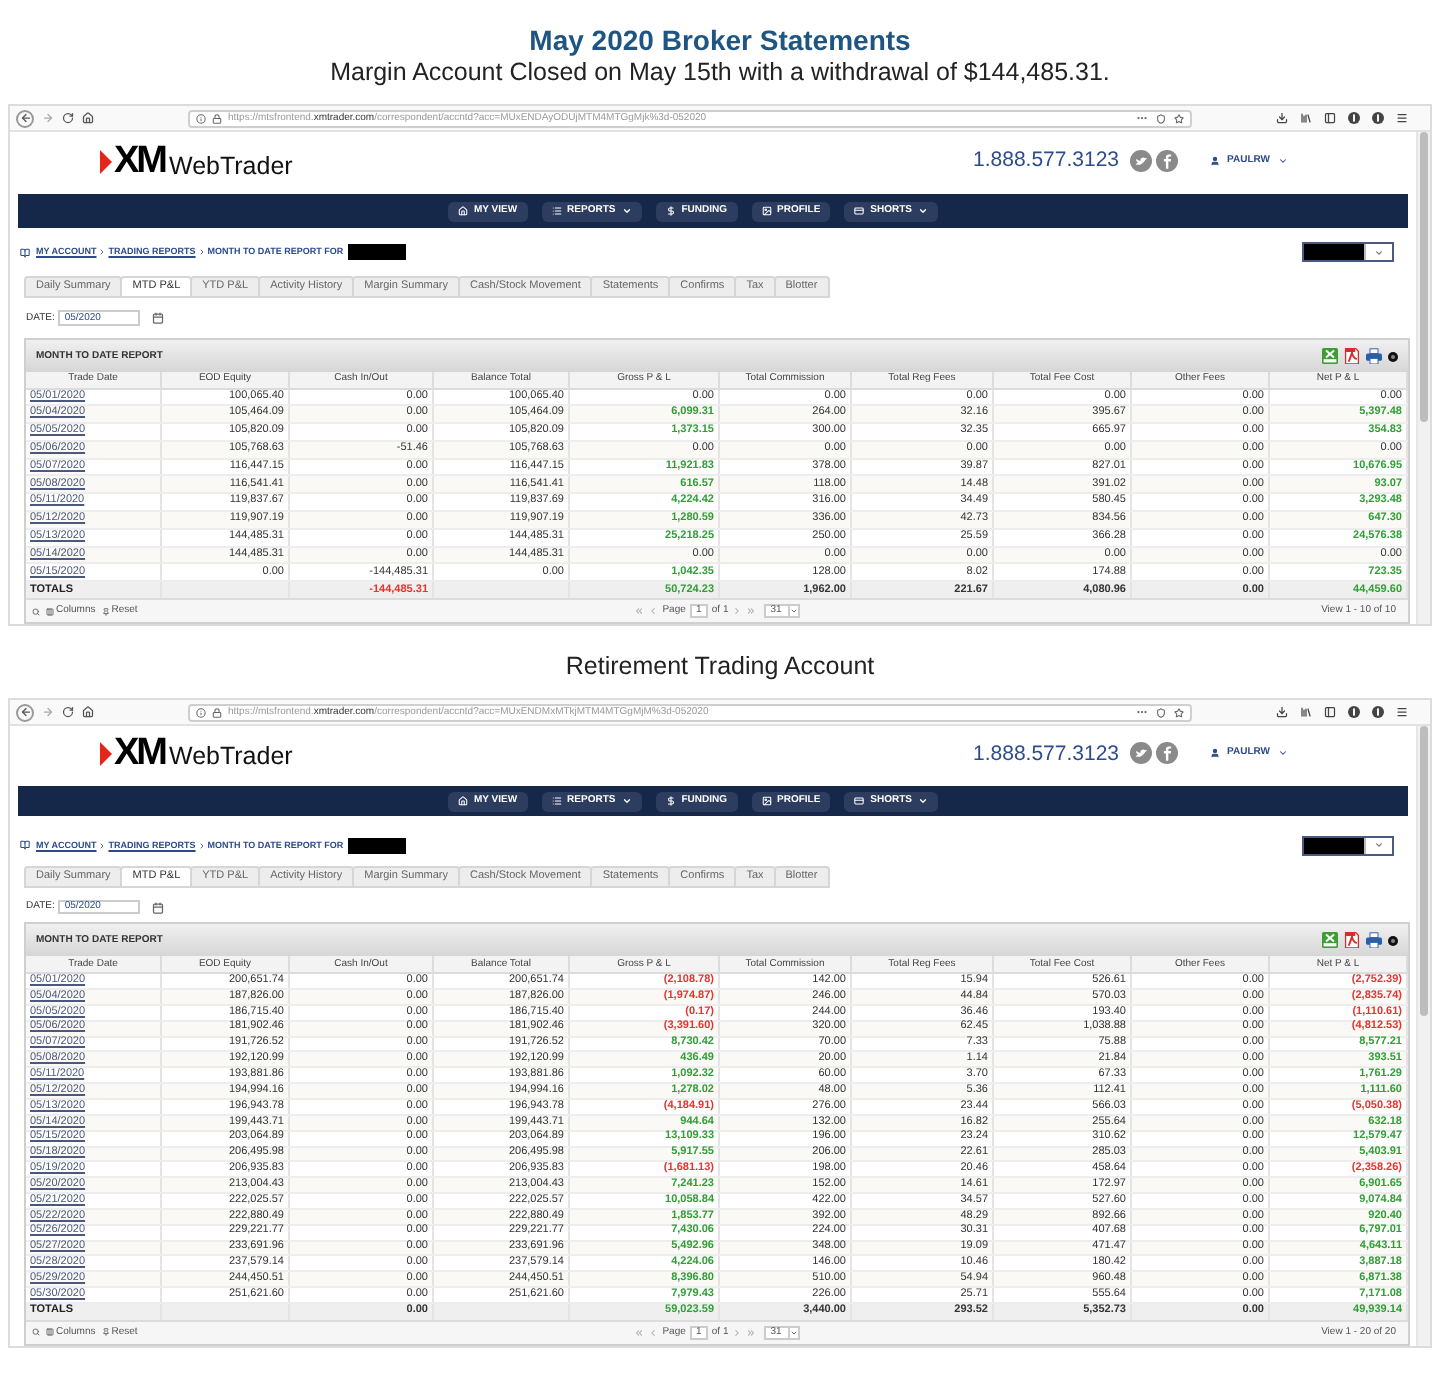  I want to click on page-title: May 2020 Broker Statements, so click(720, 39).